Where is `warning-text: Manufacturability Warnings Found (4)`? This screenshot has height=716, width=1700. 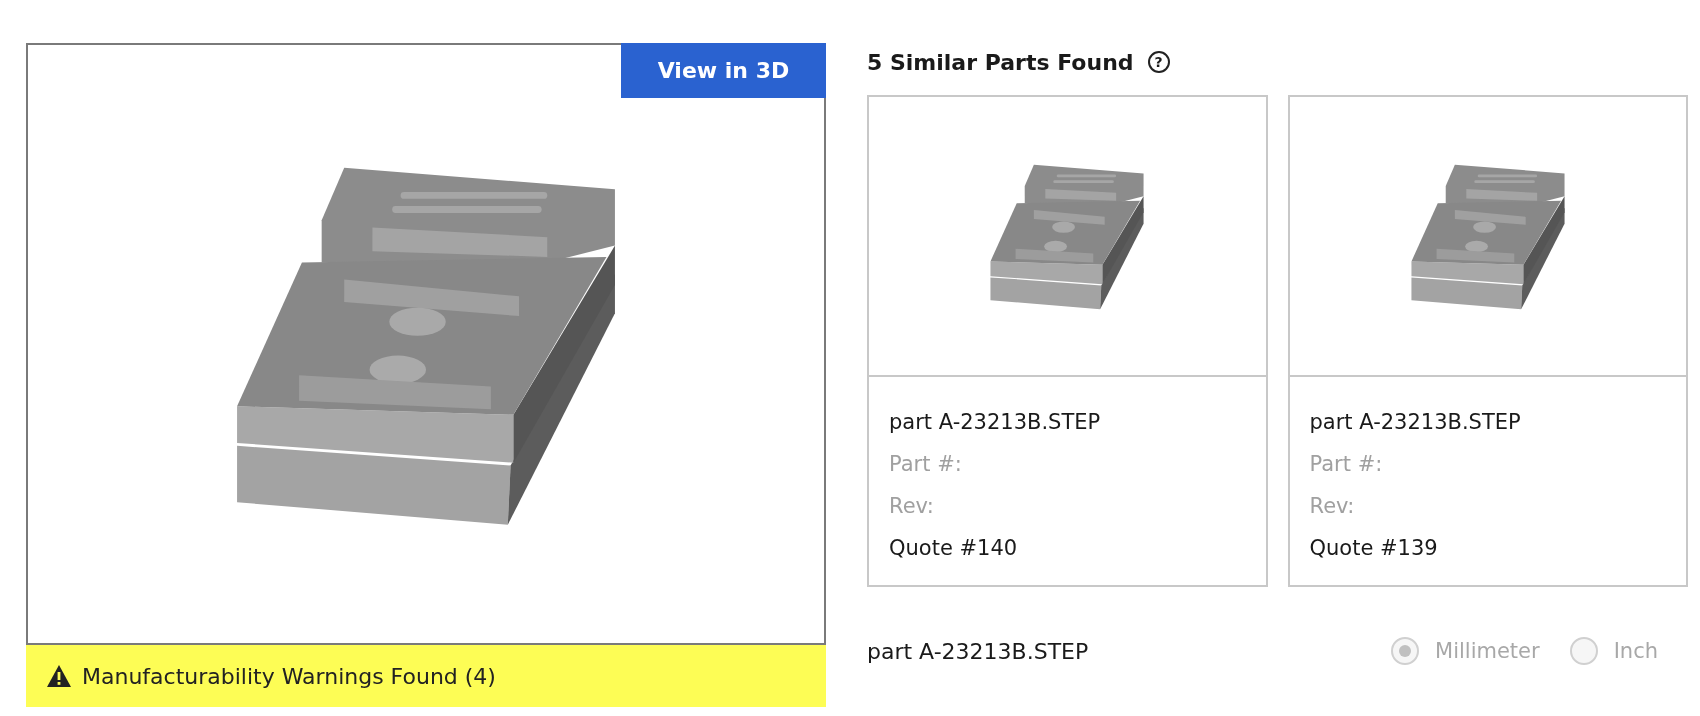
warning-text: Manufacturability Warnings Found (4) is located at coordinates (289, 676).